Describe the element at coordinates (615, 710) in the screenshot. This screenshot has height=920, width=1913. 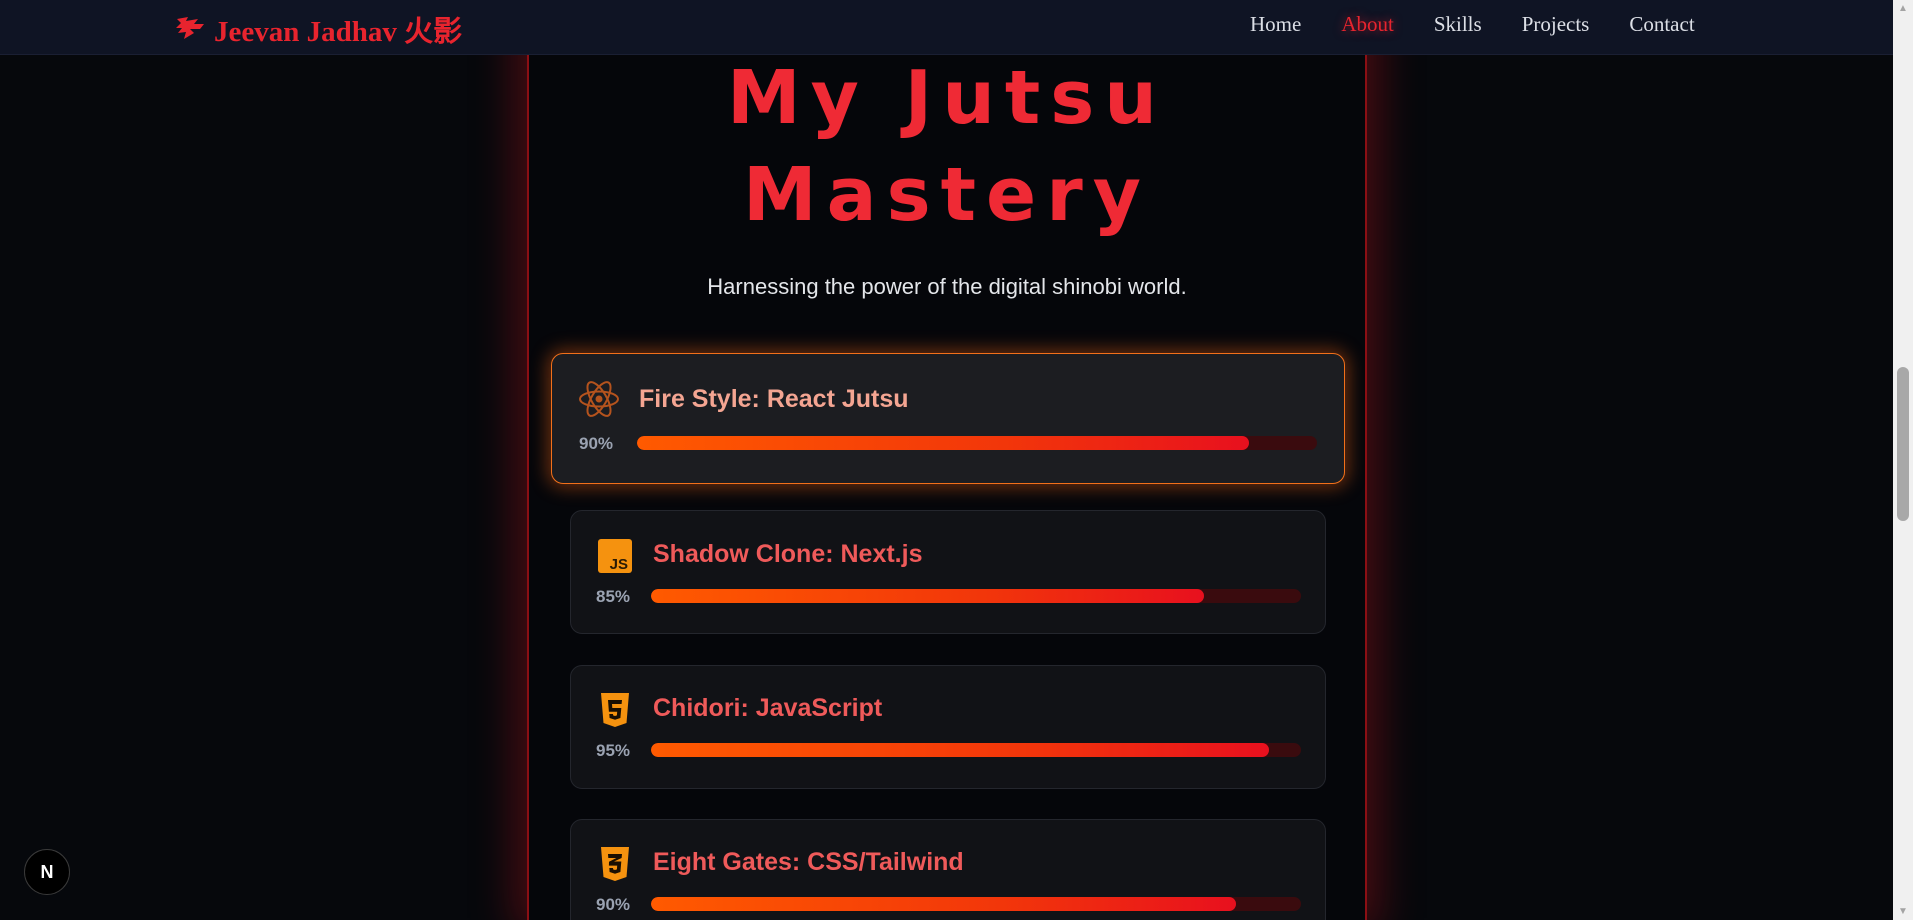
I see `html5-icon` at that location.